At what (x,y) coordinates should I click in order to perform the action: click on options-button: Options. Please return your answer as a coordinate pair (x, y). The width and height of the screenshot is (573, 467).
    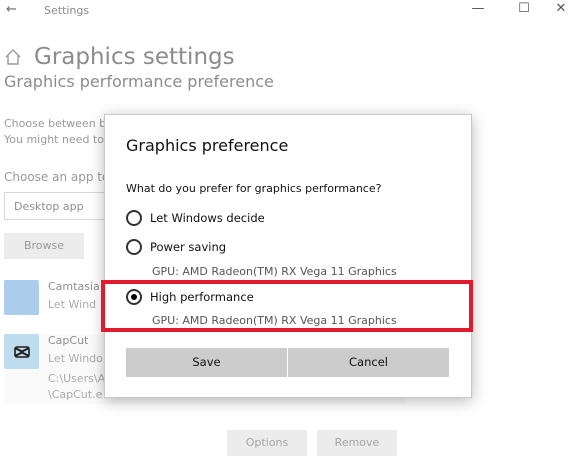
    Looking at the image, I should click on (267, 443).